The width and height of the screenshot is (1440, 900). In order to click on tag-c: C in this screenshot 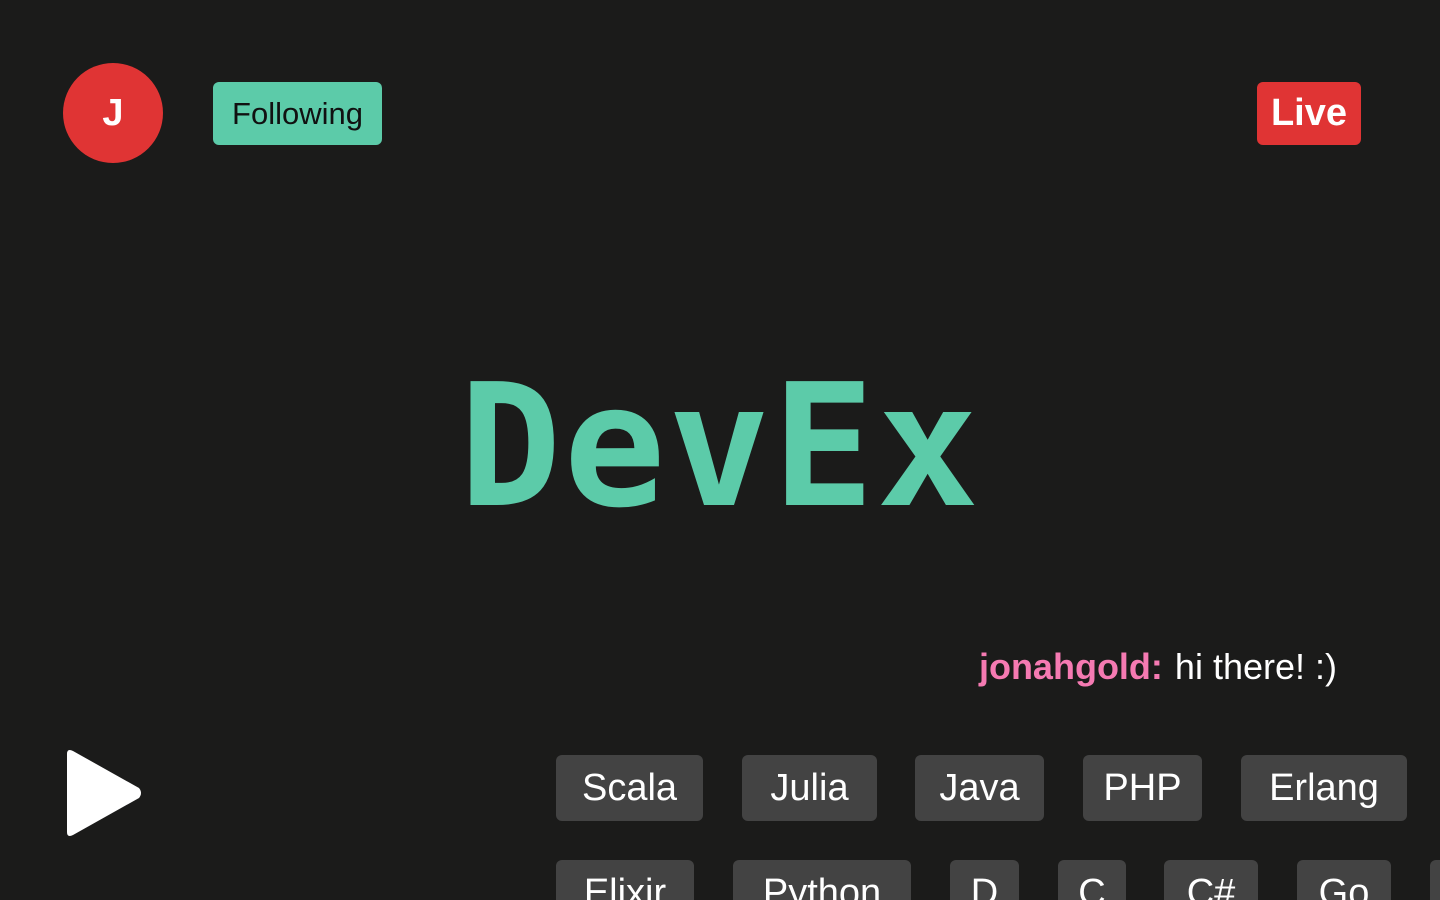, I will do `click(1092, 880)`.